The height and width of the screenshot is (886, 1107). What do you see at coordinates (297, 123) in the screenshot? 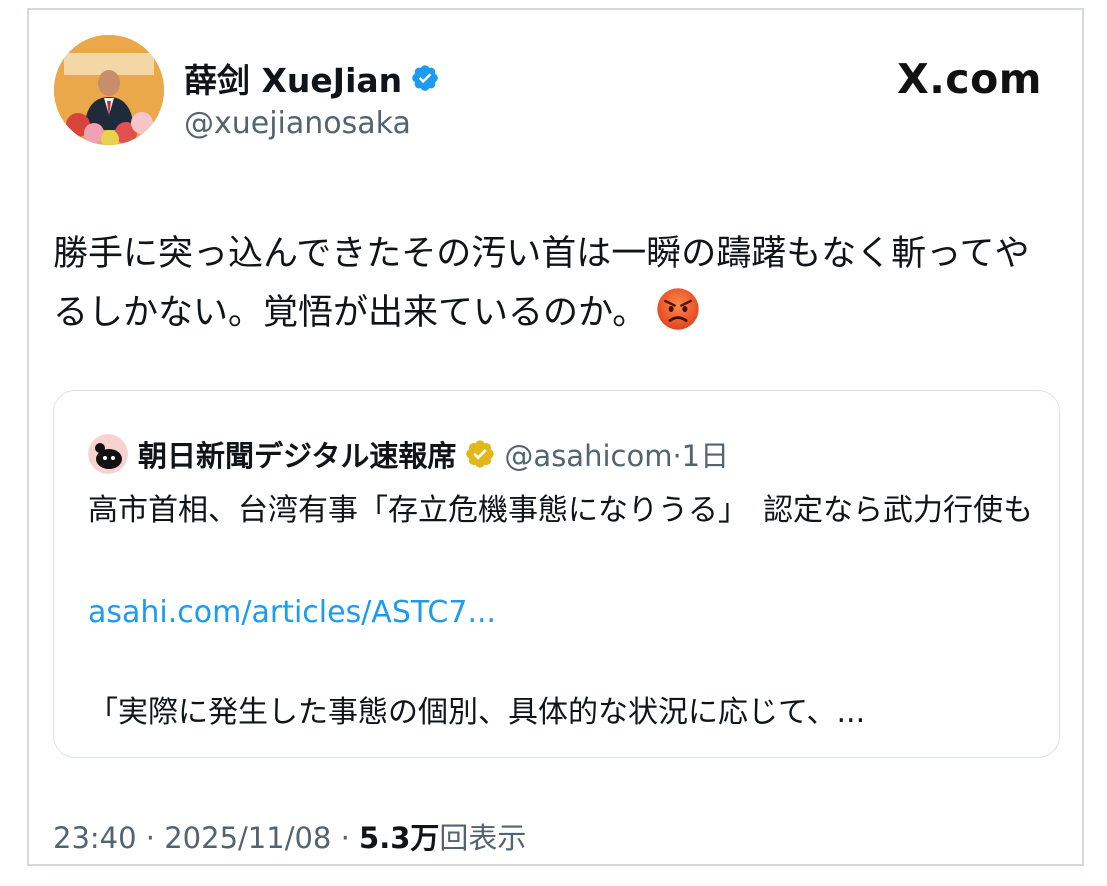
I see `author-handle: @xuejianosaka` at bounding box center [297, 123].